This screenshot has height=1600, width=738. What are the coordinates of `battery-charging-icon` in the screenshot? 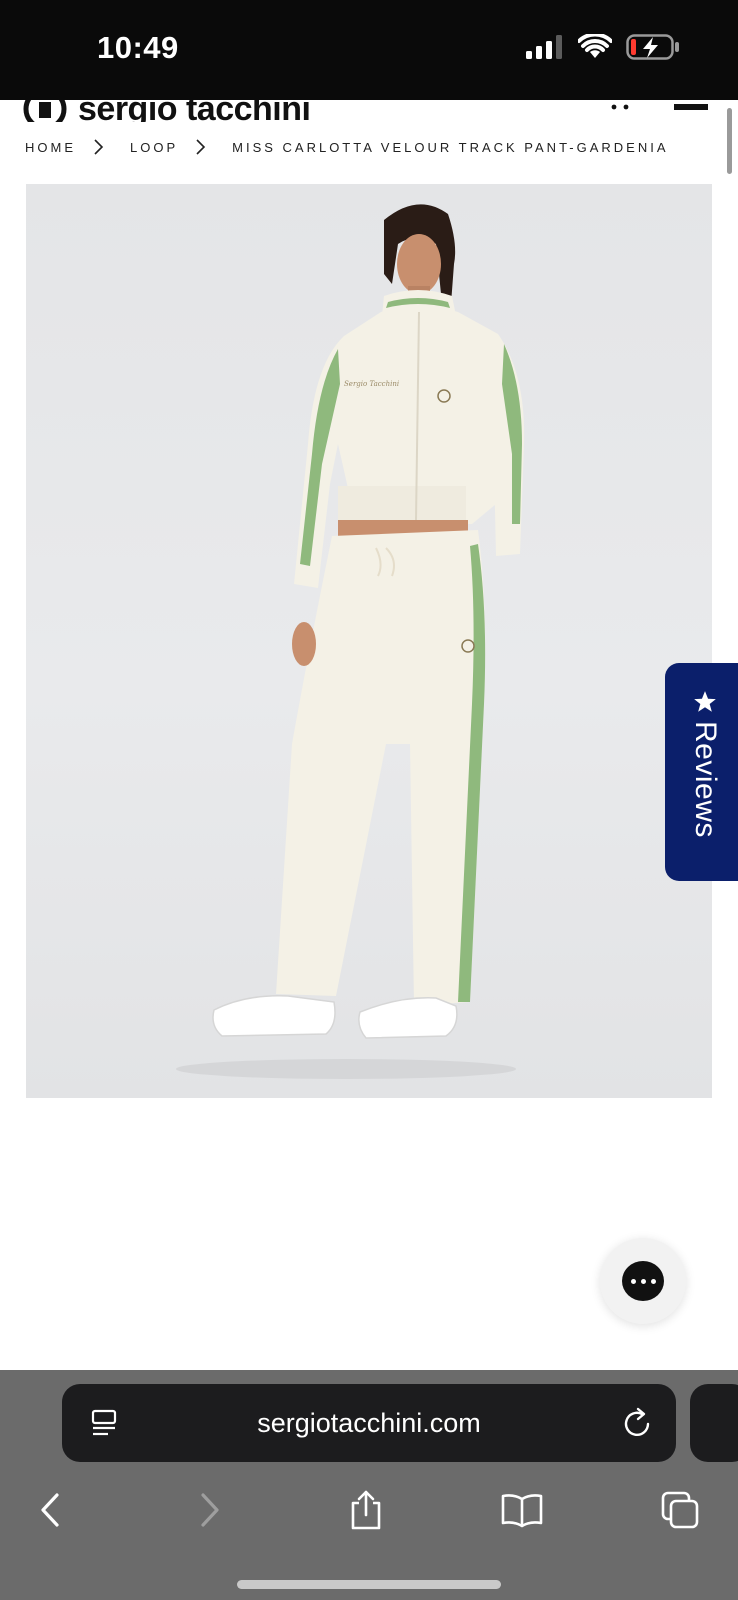 It's located at (652, 47).